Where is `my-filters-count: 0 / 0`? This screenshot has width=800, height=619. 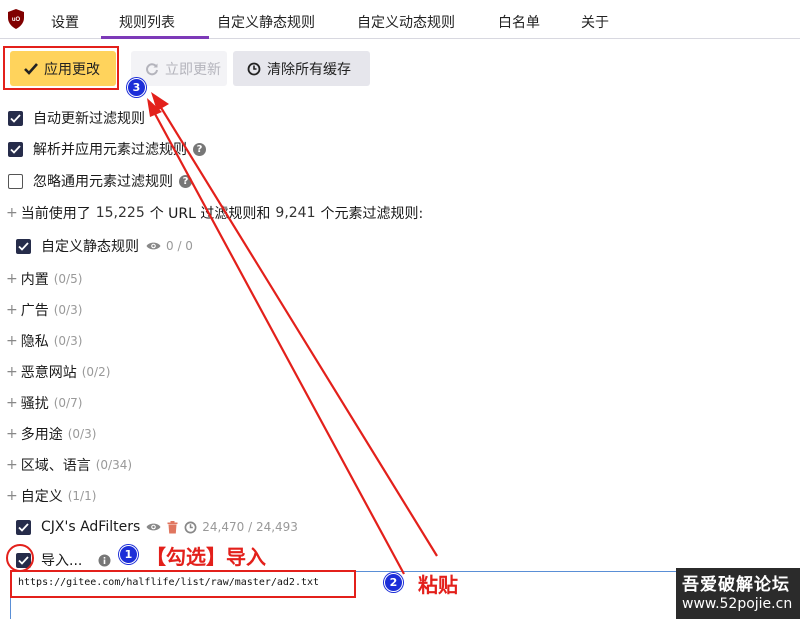 my-filters-count: 0 / 0 is located at coordinates (179, 246).